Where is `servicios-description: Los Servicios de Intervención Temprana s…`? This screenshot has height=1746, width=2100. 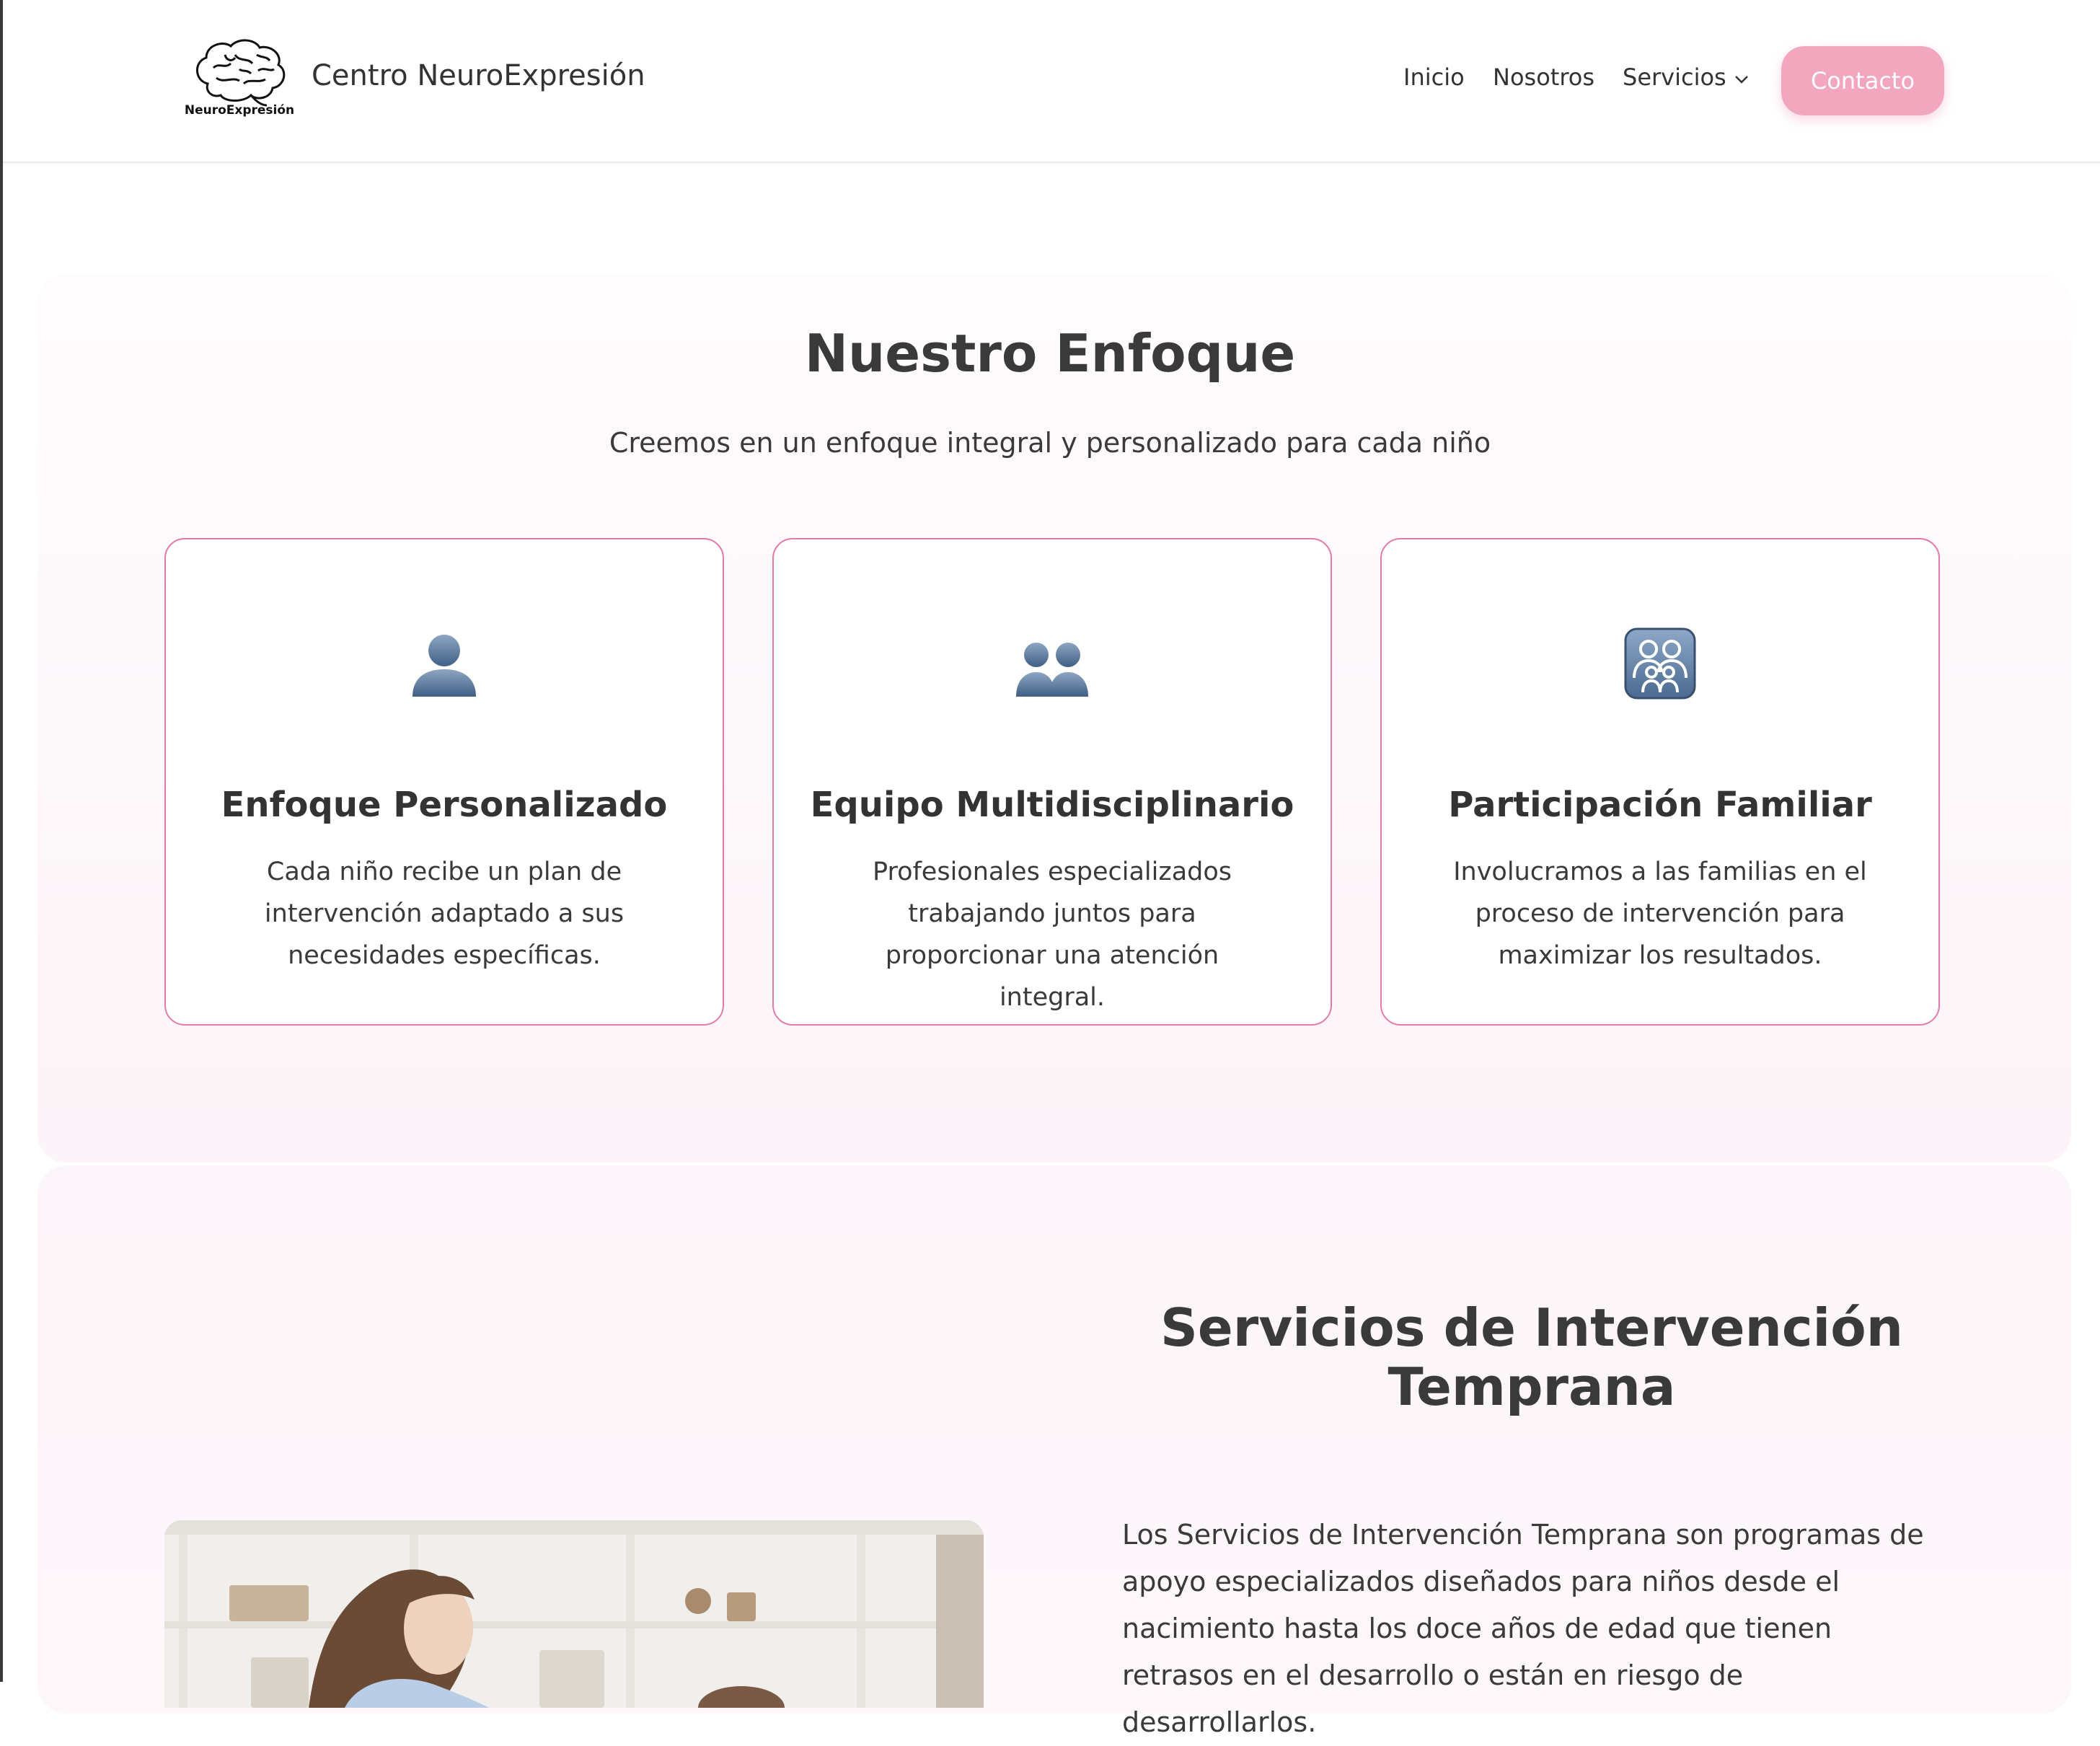
servicios-description: Los Servicios de Intervención Temprana s… is located at coordinates (1523, 1628).